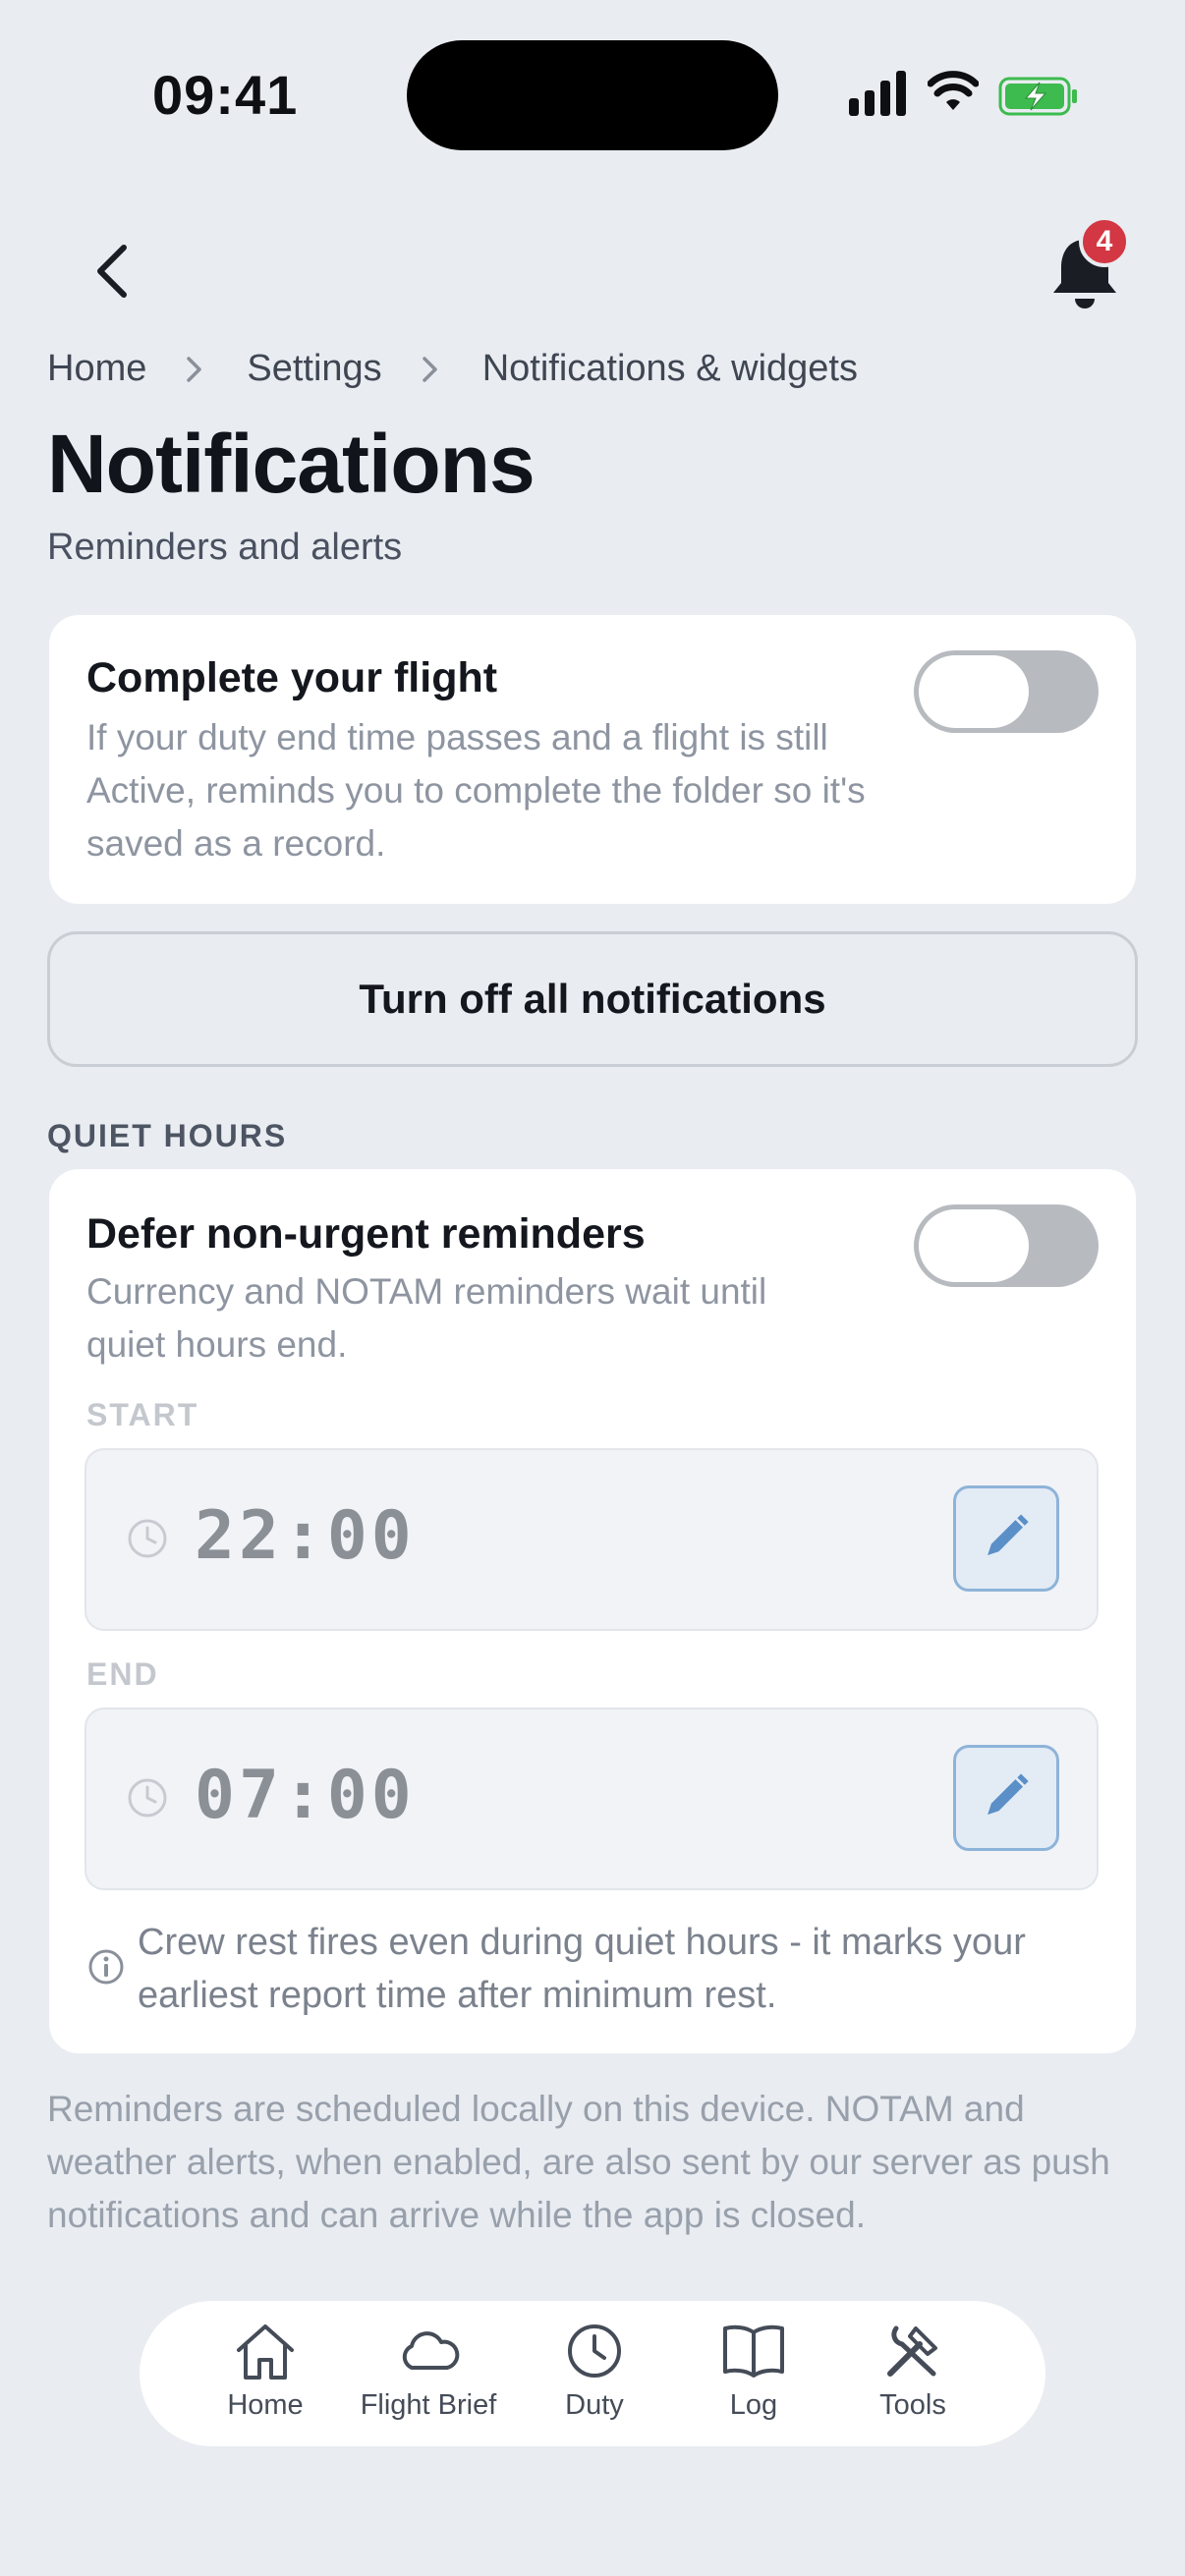  What do you see at coordinates (1104, 241) in the screenshot?
I see `notification-count-badge: 4` at bounding box center [1104, 241].